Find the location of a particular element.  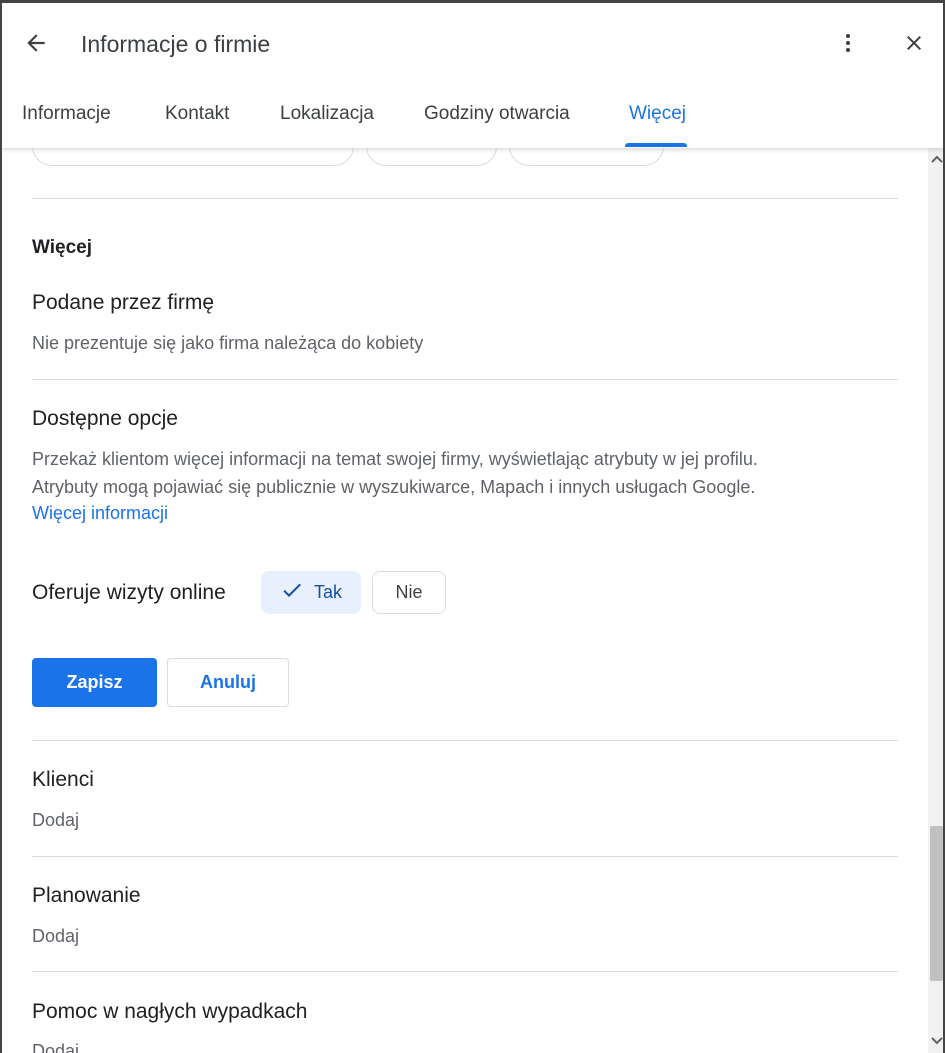

available-options-title: Dostępne opcje is located at coordinates (105, 418).